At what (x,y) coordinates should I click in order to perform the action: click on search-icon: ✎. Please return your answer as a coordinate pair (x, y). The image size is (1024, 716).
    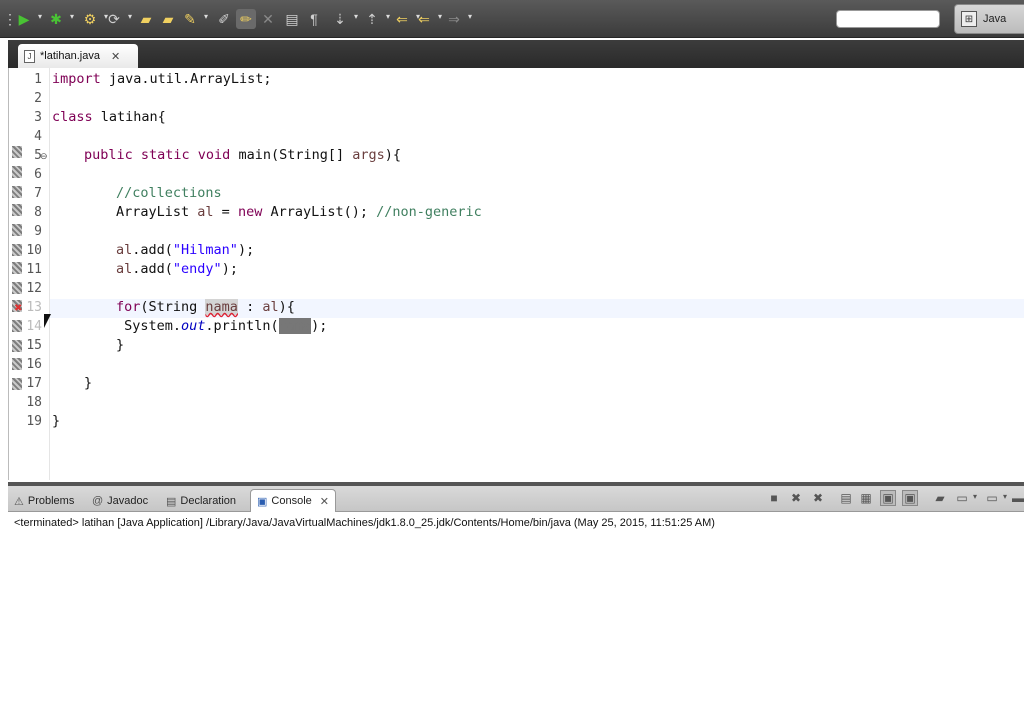
    Looking at the image, I should click on (194, 19).